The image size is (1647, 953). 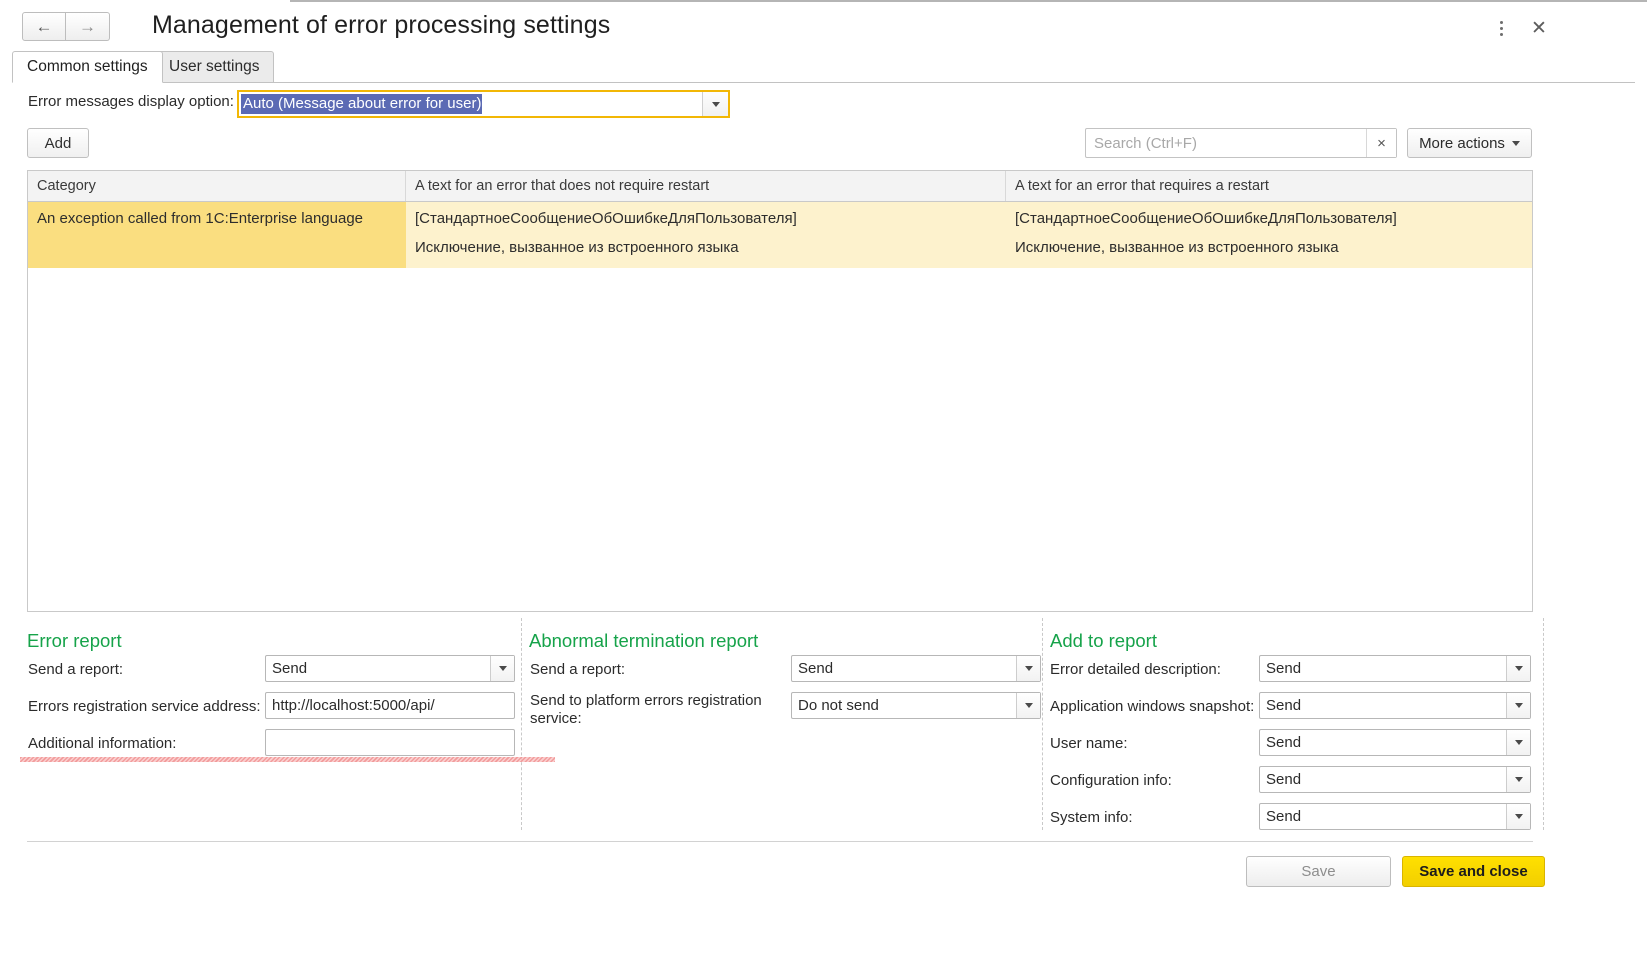 I want to click on add-to-report-combobox-4: Send, so click(x=1395, y=816).